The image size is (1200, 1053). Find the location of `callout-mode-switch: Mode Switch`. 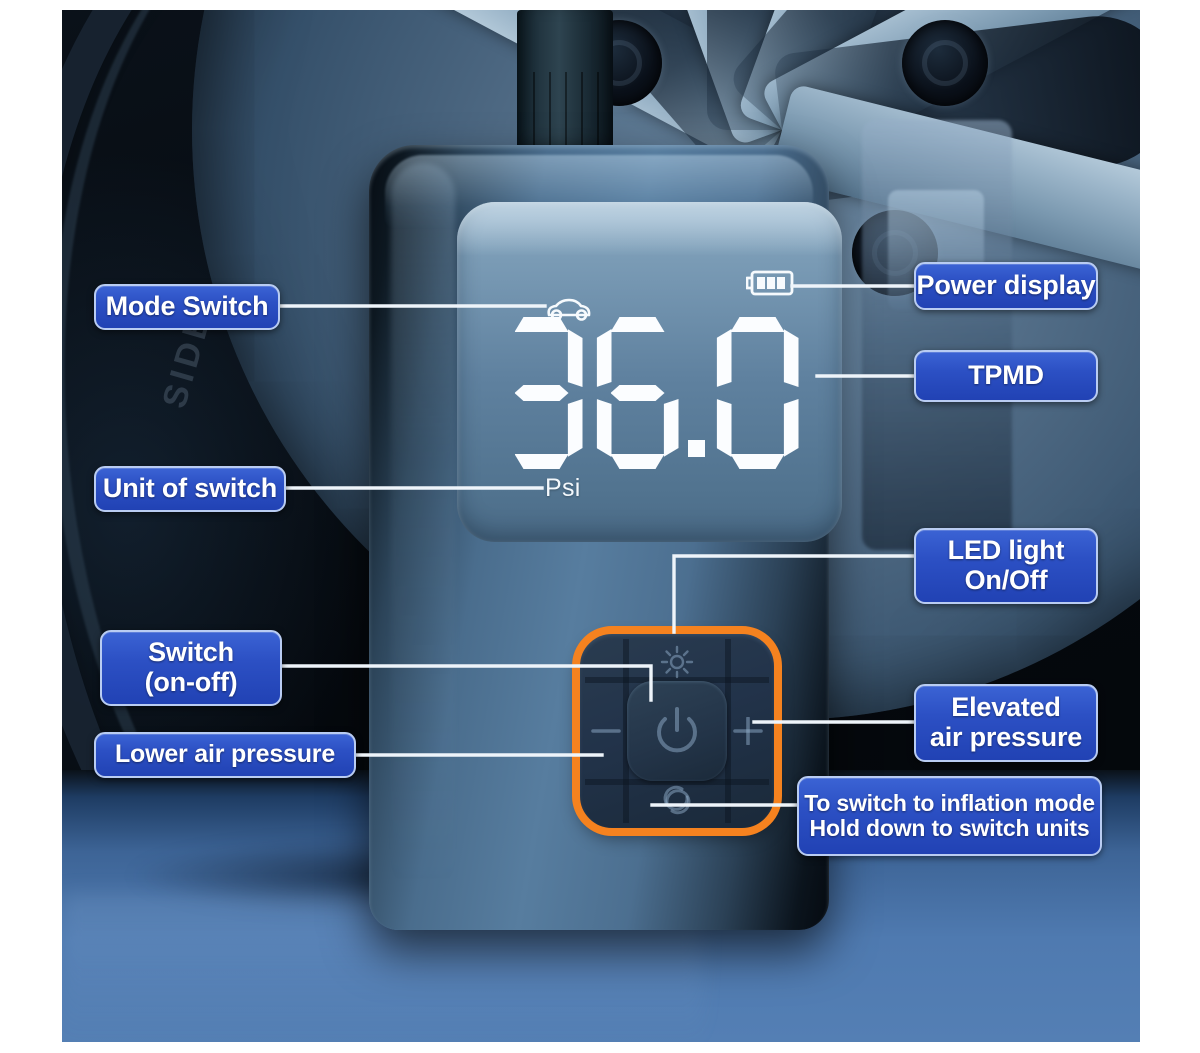

callout-mode-switch: Mode Switch is located at coordinates (187, 307).